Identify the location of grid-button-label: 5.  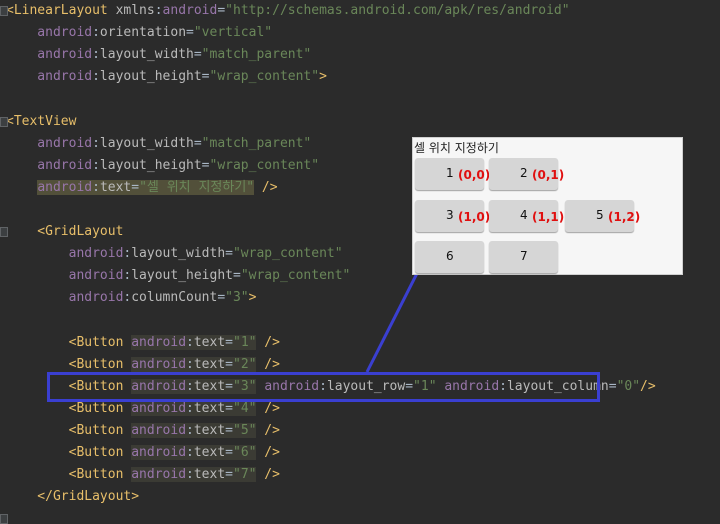
(600, 215).